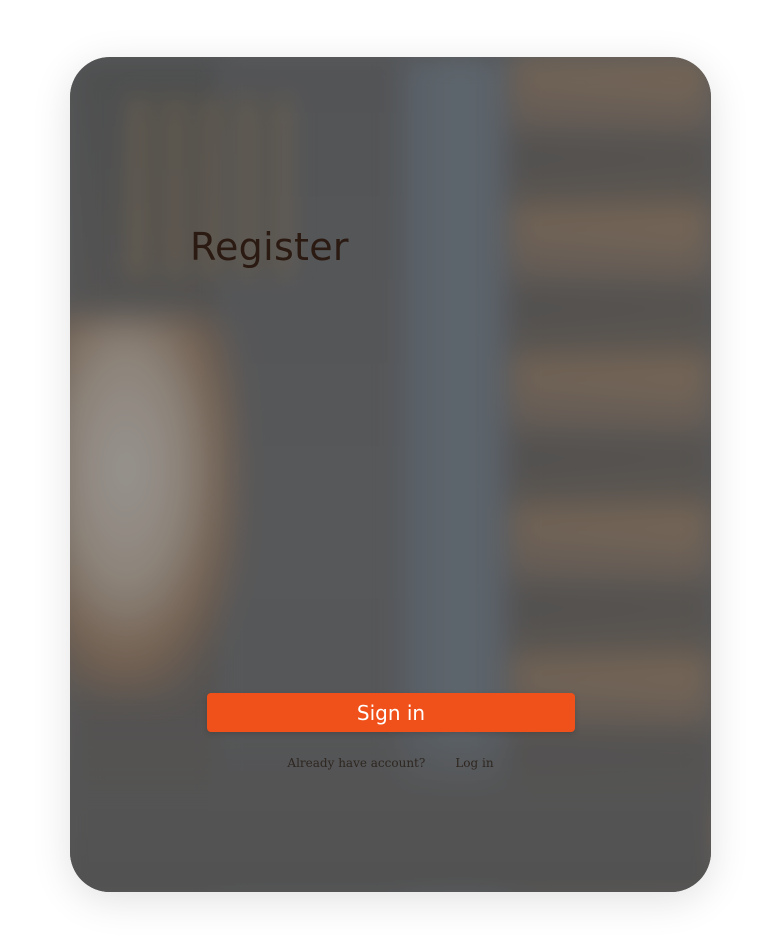 Image resolution: width=781 pixels, height=949 pixels. Describe the element at coordinates (269, 247) in the screenshot. I see `page-title: Register` at that location.